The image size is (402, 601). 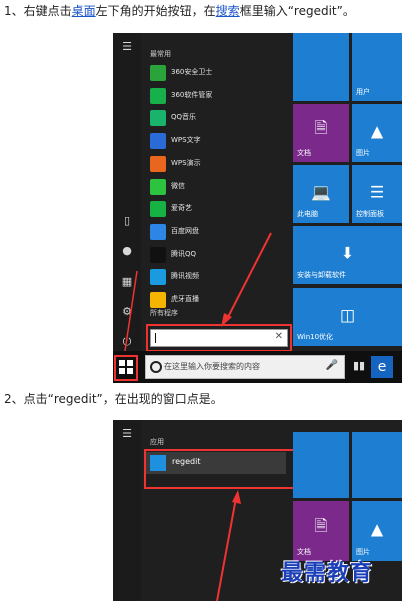 What do you see at coordinates (126, 368) in the screenshot?
I see `highlight-start-button` at bounding box center [126, 368].